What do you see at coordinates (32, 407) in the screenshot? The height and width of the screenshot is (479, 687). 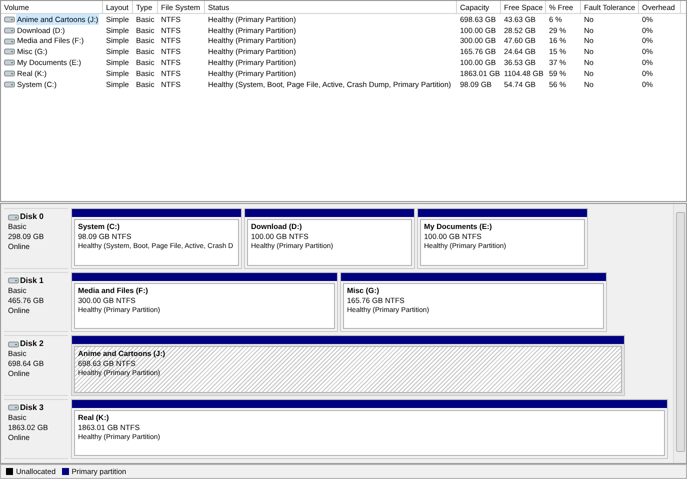 I see `disk-name: Disk 3` at bounding box center [32, 407].